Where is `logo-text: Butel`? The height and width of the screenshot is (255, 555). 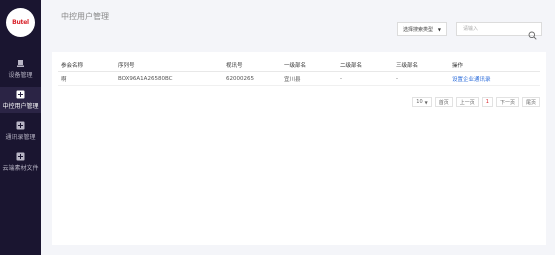
logo-text: Butel is located at coordinates (20, 22).